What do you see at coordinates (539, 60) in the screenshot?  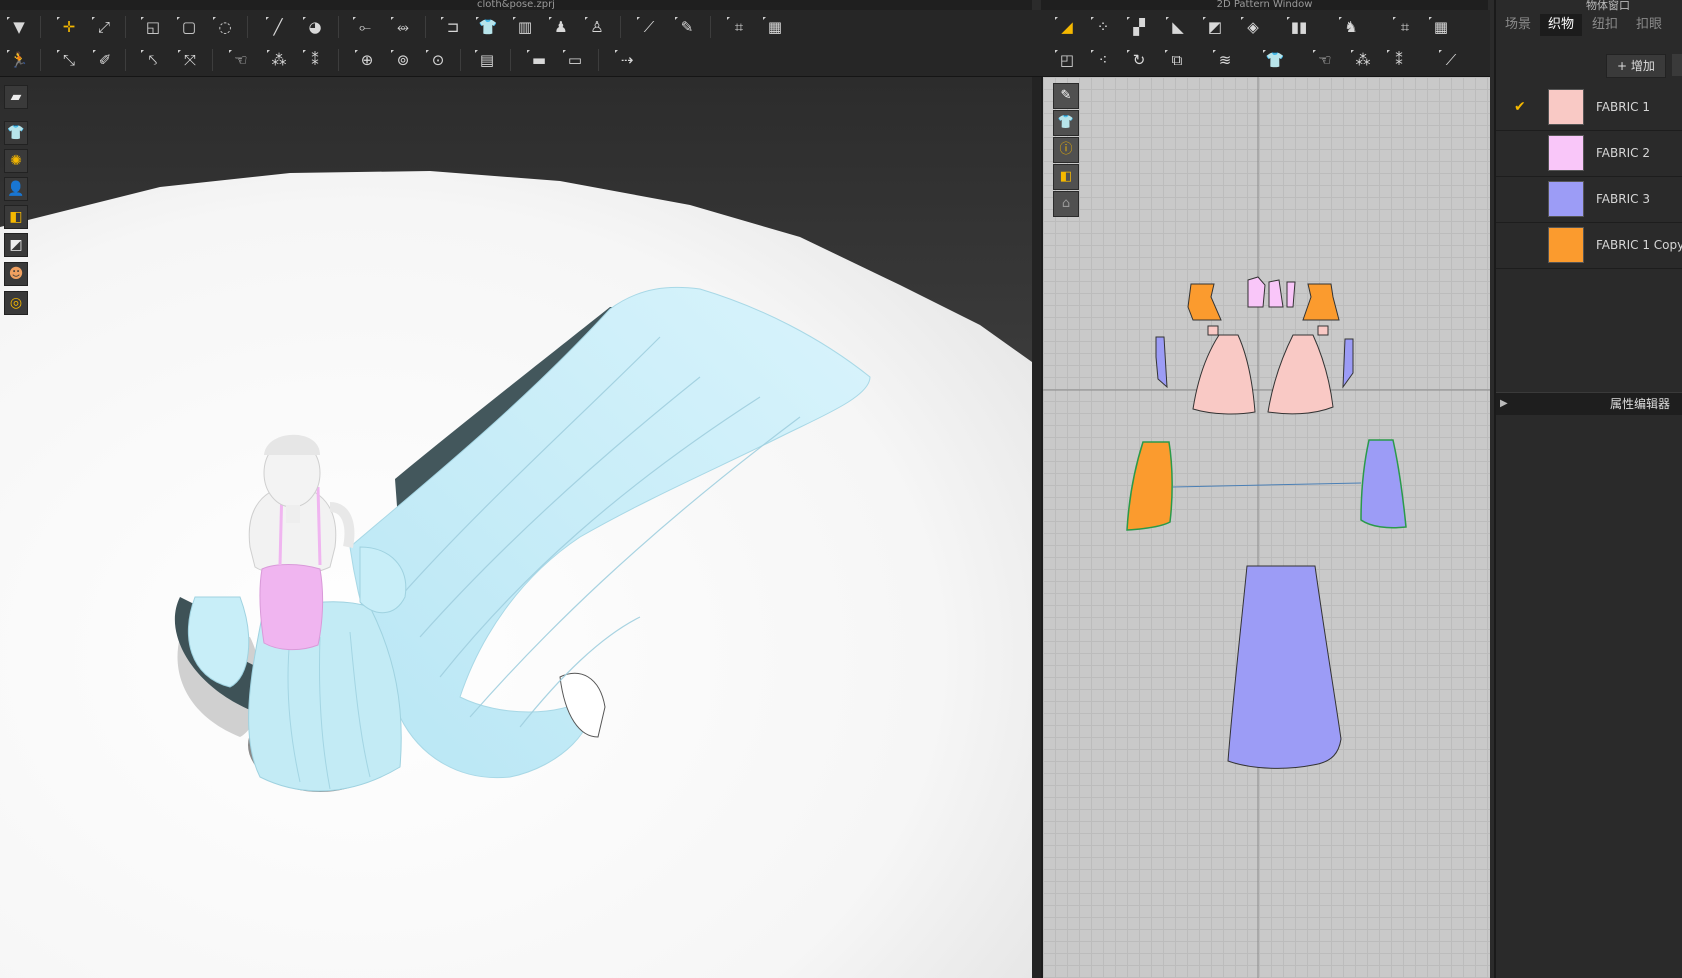 I see `tape-3d-icon: ▬` at bounding box center [539, 60].